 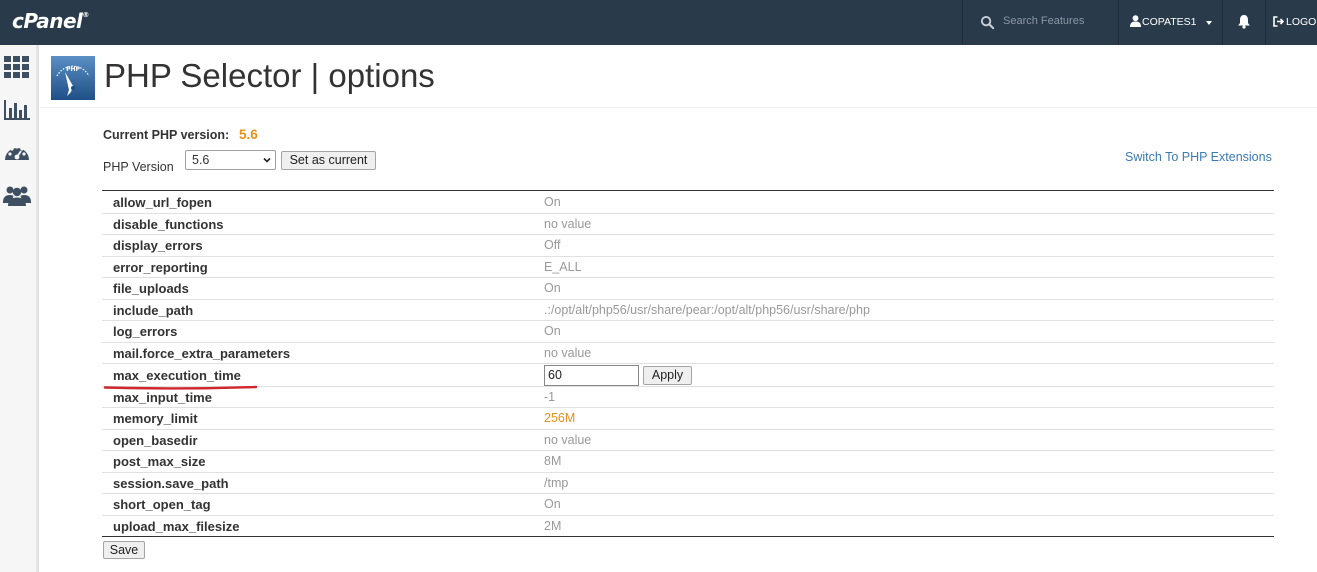 What do you see at coordinates (688, 397) in the screenshot?
I see `option-row: max_input_time -1` at bounding box center [688, 397].